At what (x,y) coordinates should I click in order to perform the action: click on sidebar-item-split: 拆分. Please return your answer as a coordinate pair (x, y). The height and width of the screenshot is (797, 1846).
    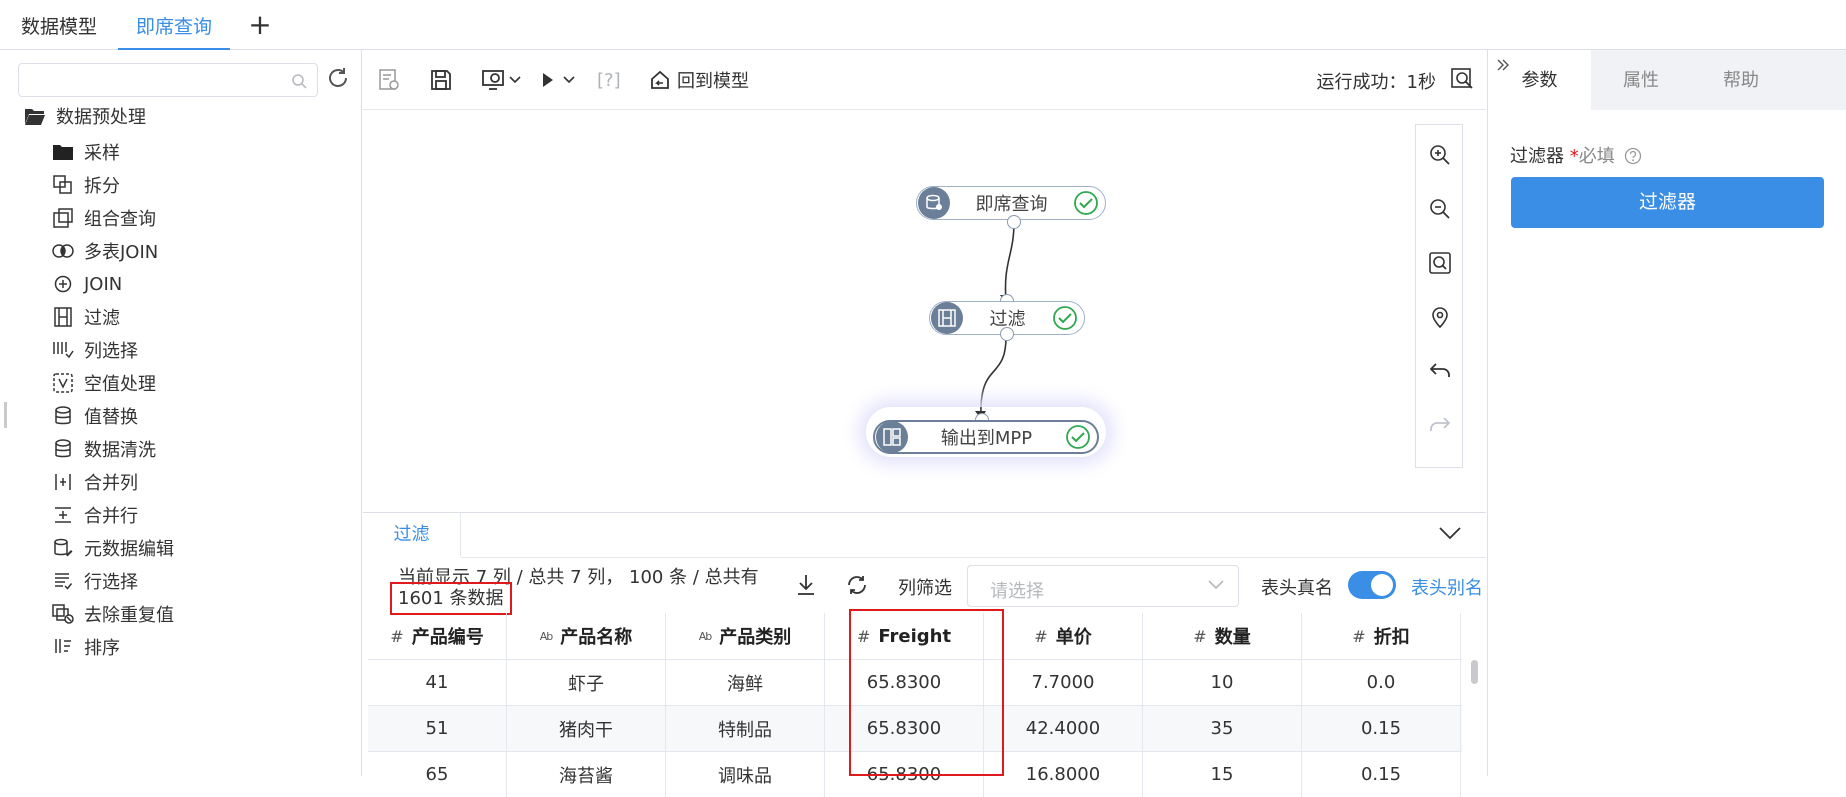
    Looking at the image, I should click on (86, 185).